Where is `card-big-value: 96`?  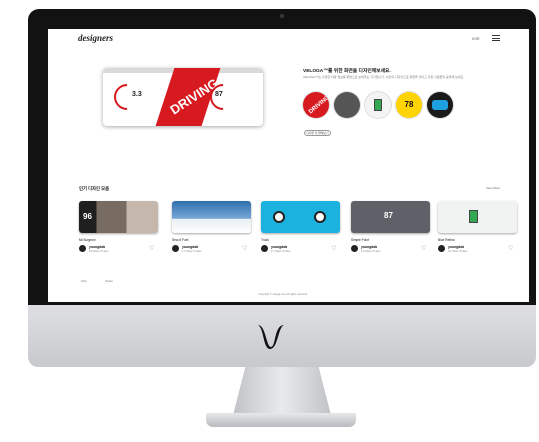
card-big-value: 96 is located at coordinates (87, 216).